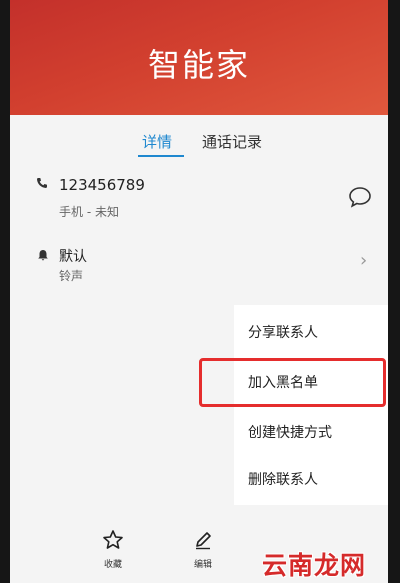  What do you see at coordinates (199, 140) in the screenshot?
I see `tab-bar: 详情 通话记录` at bounding box center [199, 140].